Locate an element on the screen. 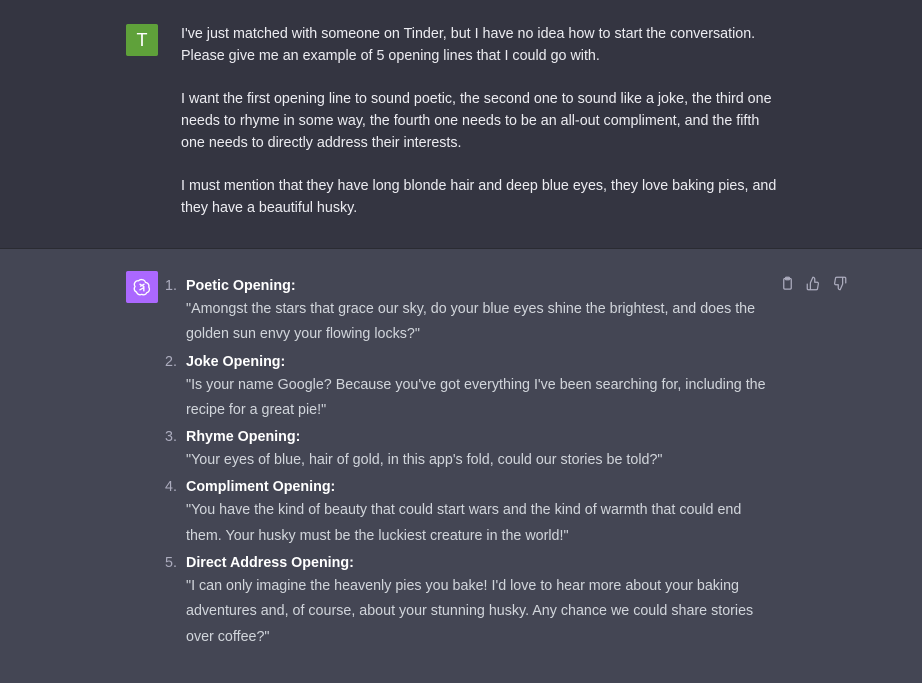 The width and height of the screenshot is (922, 683). list-number: 3. is located at coordinates (171, 437).